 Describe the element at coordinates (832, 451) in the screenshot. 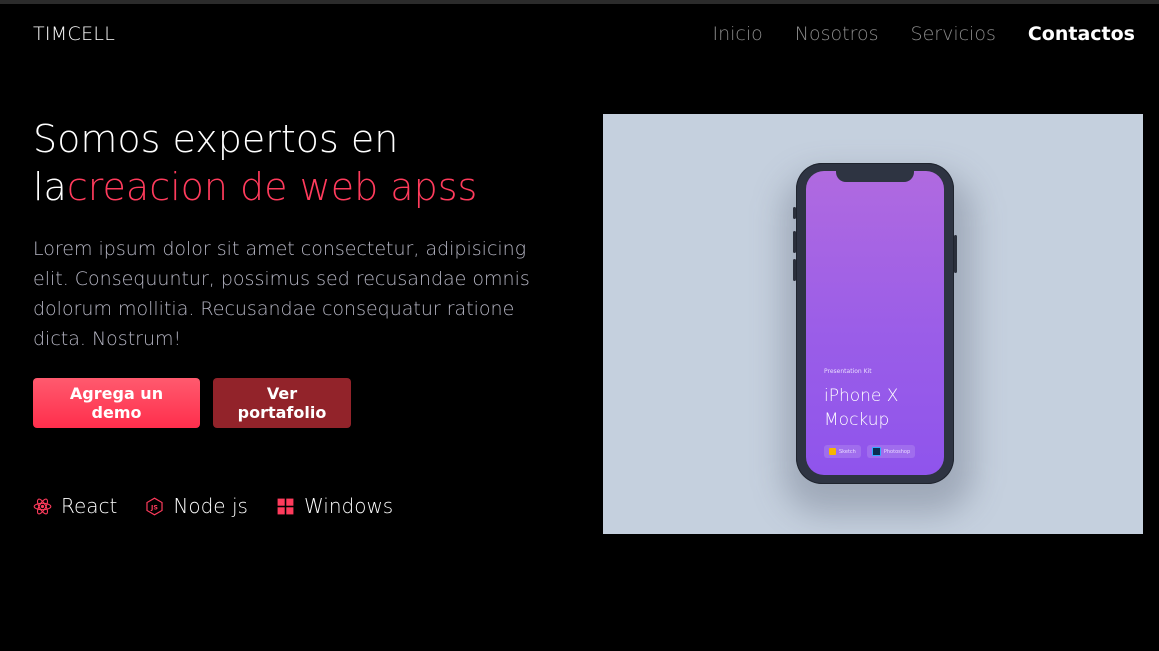

I see `sketch-icon` at that location.